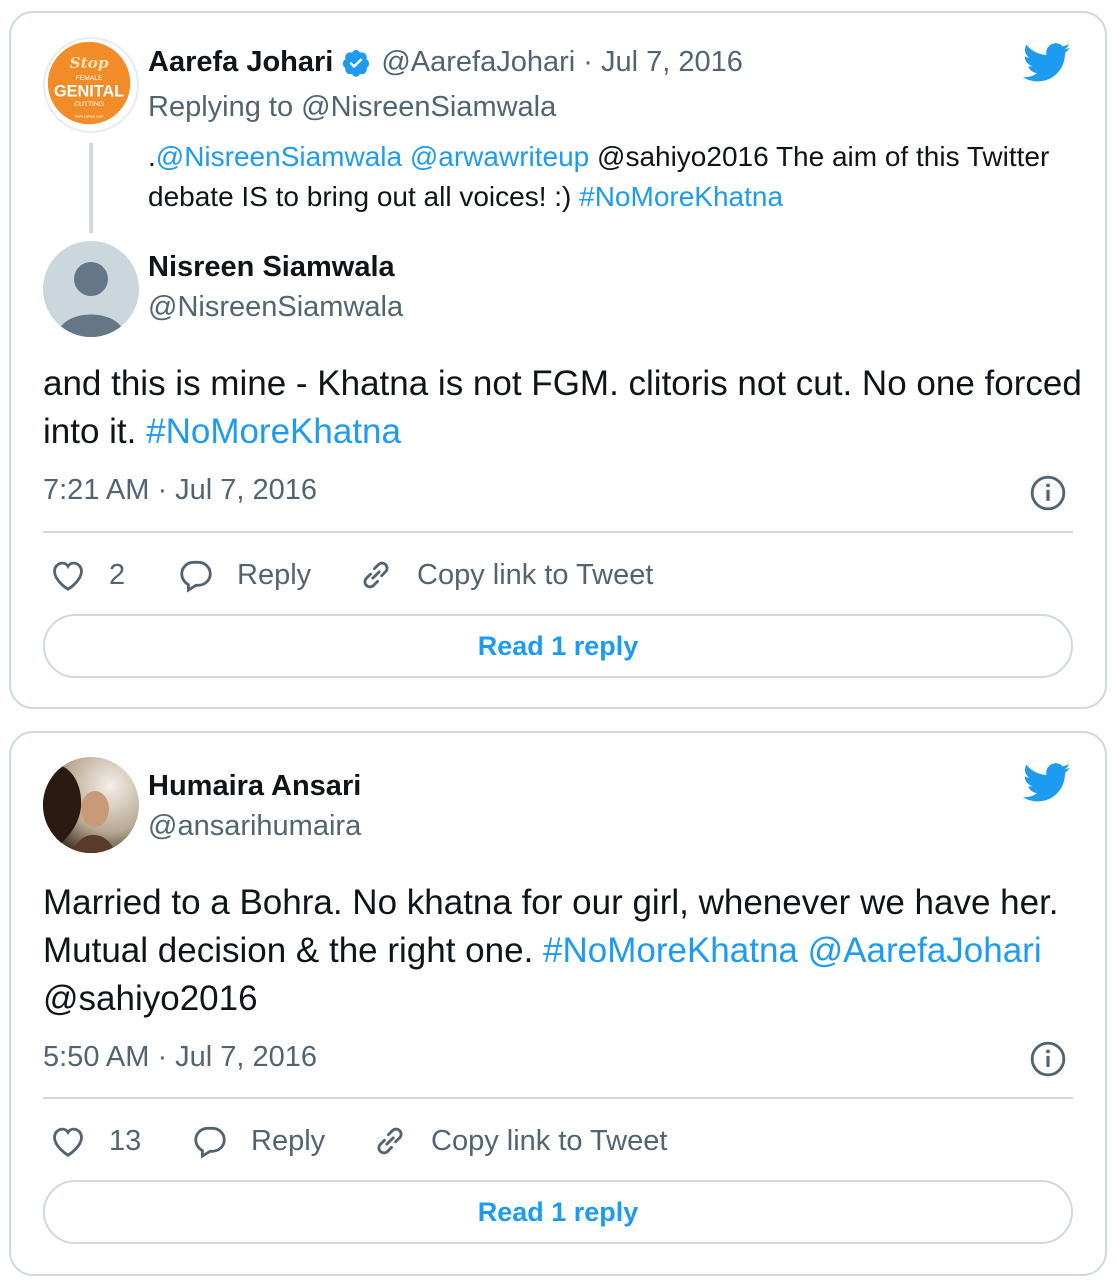 This screenshot has width=1116, height=1284. What do you see at coordinates (499, 156) in the screenshot?
I see `mention-arwawriteup: @arwawriteup` at bounding box center [499, 156].